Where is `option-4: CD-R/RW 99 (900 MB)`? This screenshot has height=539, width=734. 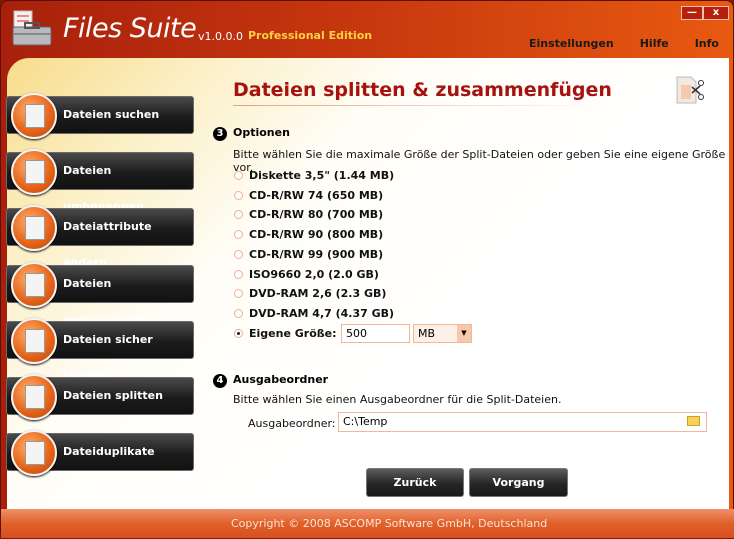
option-4: CD-R/RW 99 (900 MB) is located at coordinates (308, 254).